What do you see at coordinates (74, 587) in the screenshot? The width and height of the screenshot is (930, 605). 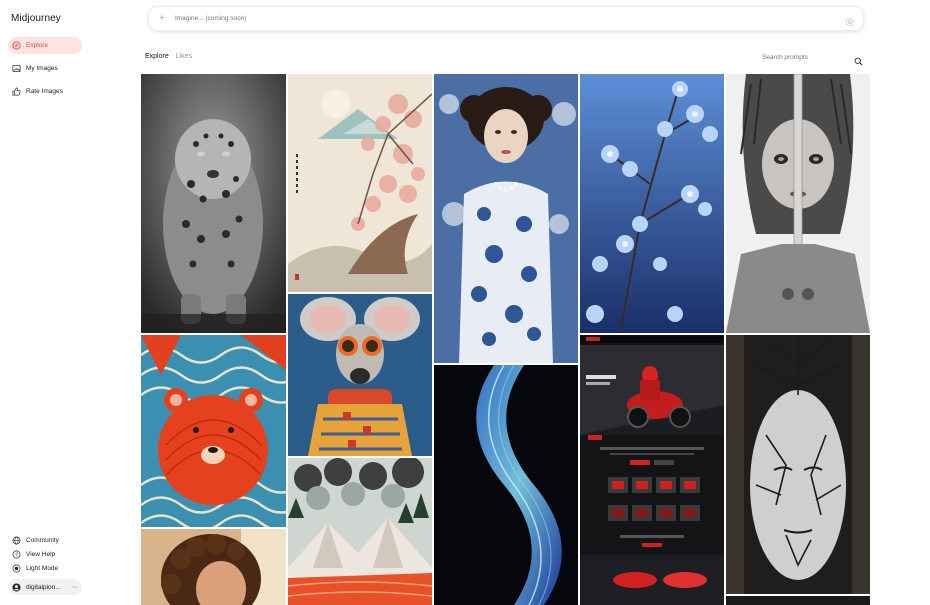 I see `more-icon: ···` at bounding box center [74, 587].